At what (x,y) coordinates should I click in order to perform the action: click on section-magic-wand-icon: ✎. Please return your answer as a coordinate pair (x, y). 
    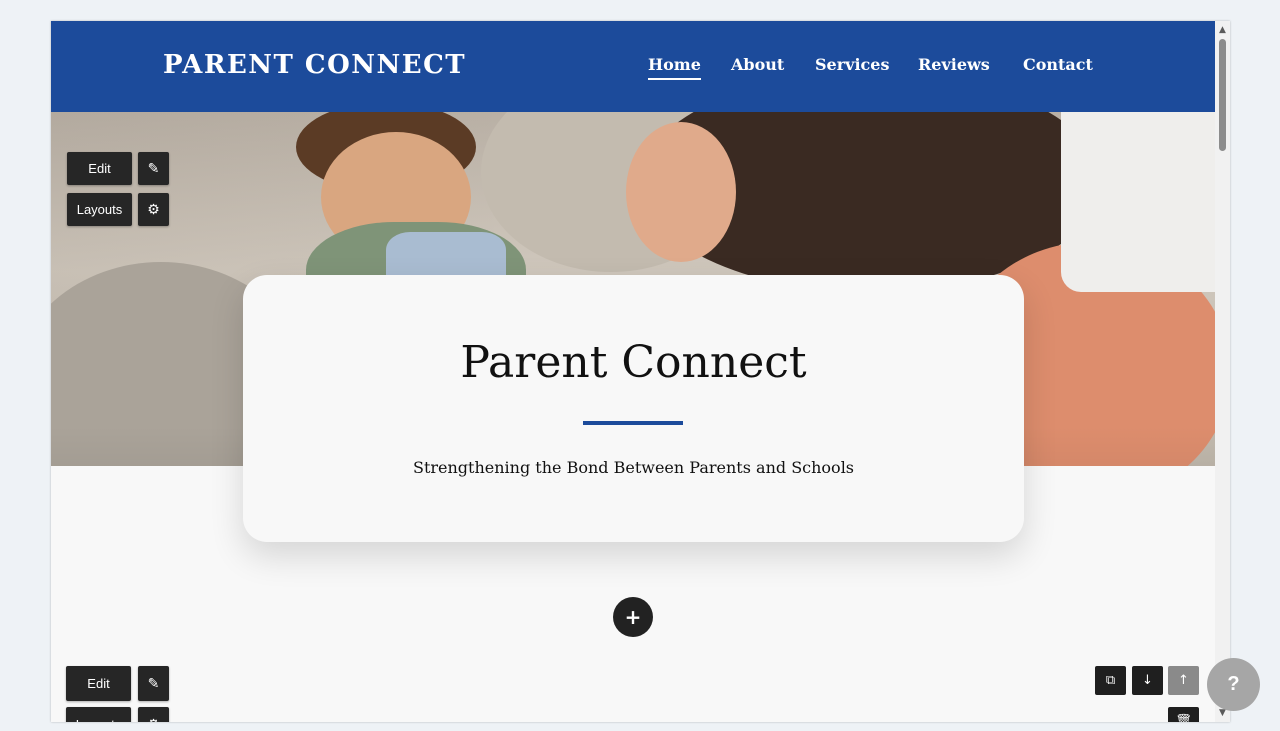
    Looking at the image, I should click on (153, 683).